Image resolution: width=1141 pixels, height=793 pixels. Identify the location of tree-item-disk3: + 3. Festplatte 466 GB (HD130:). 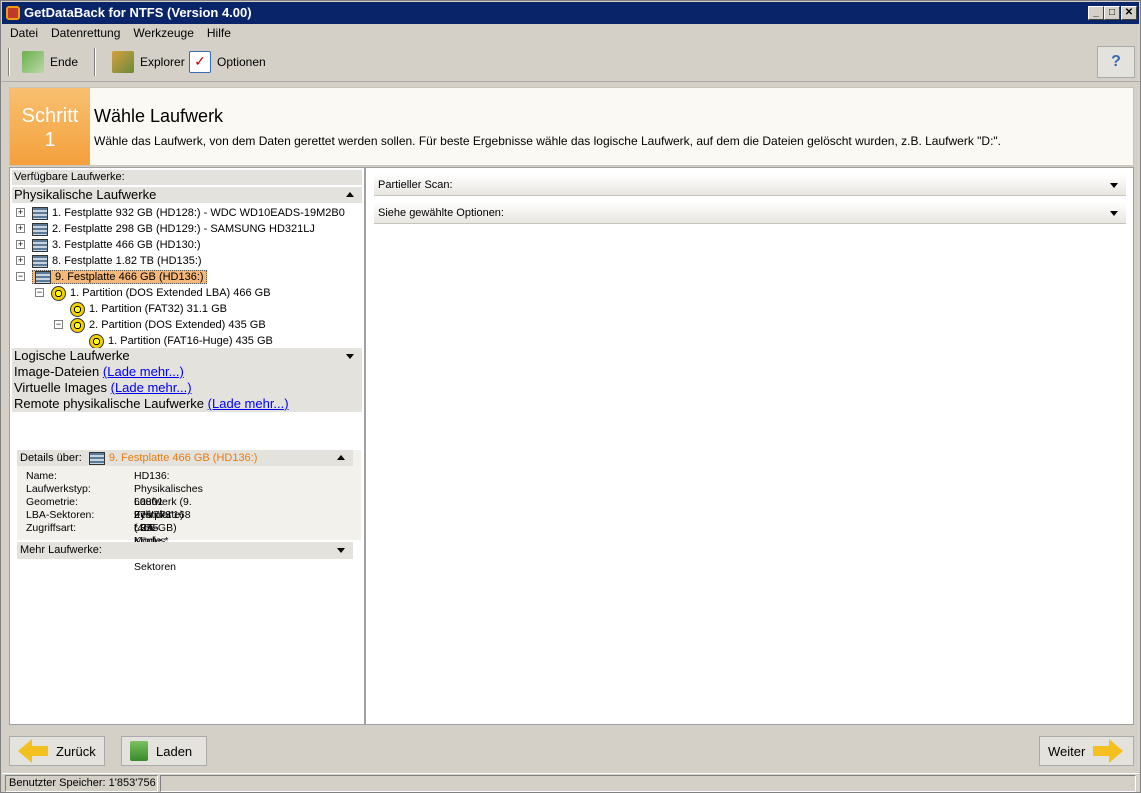
(108, 245).